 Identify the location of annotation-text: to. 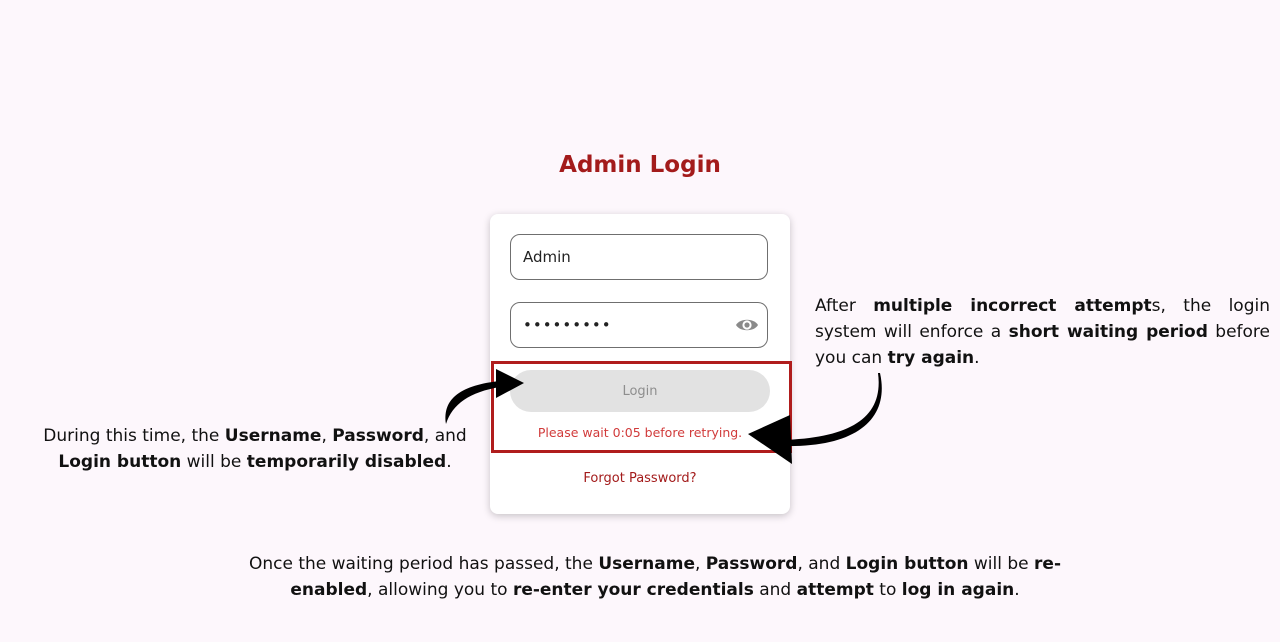
(887, 590).